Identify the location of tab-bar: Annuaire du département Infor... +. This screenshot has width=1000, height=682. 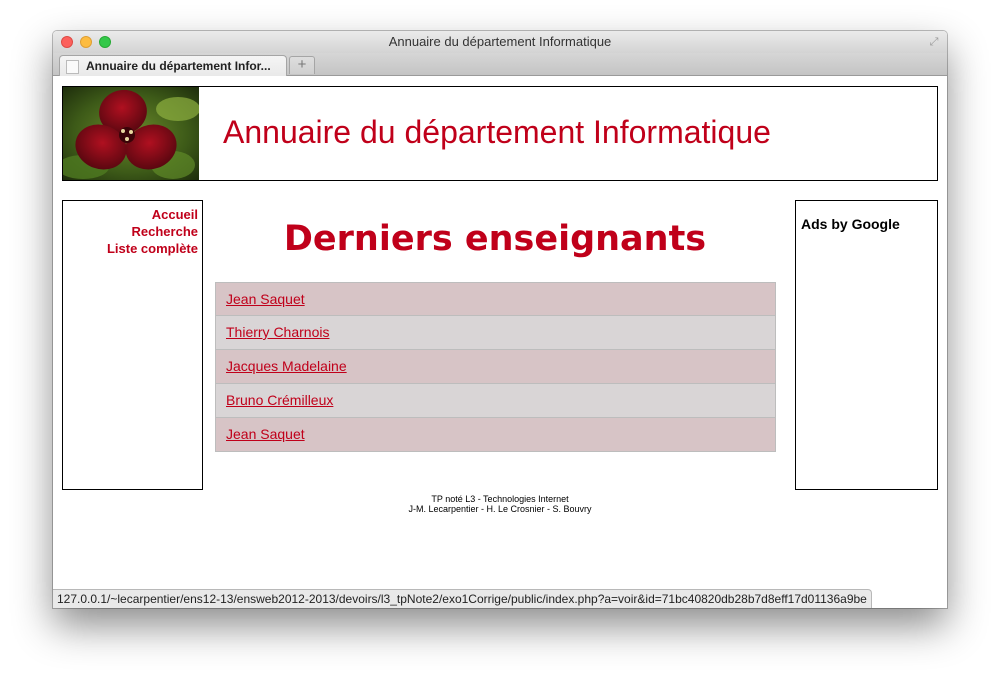
(500, 64).